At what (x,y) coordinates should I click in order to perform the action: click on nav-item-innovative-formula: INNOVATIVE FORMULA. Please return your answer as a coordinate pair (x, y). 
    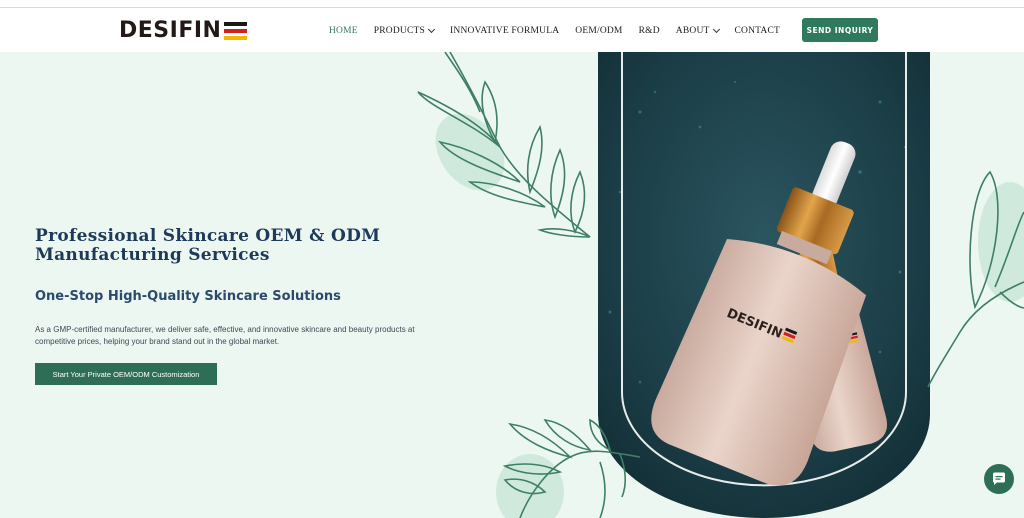
    Looking at the image, I should click on (504, 31).